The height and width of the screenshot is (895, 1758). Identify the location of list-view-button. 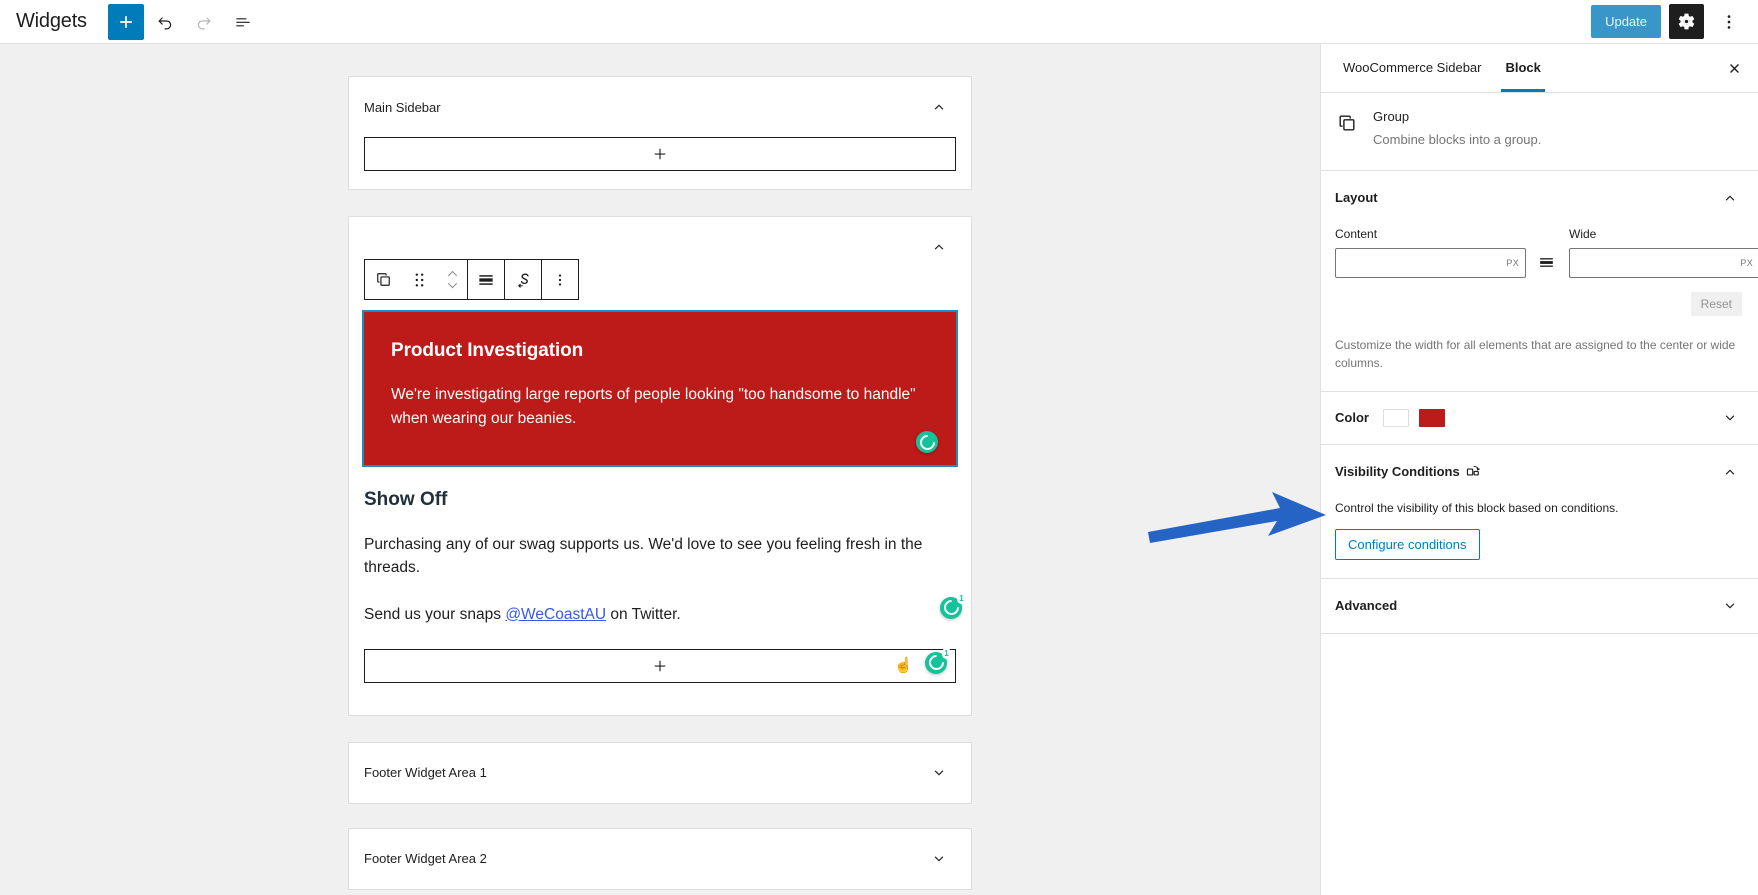
(243, 22).